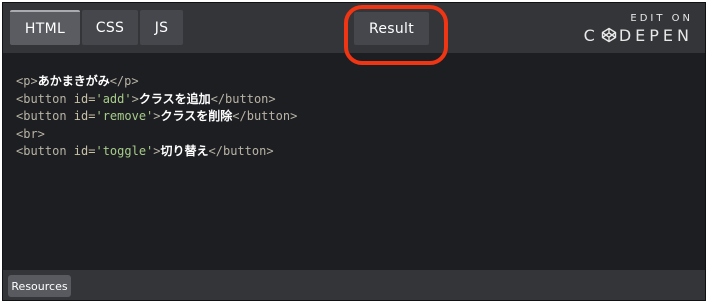  Describe the element at coordinates (161, 27) in the screenshot. I see `tab-js: JS` at that location.